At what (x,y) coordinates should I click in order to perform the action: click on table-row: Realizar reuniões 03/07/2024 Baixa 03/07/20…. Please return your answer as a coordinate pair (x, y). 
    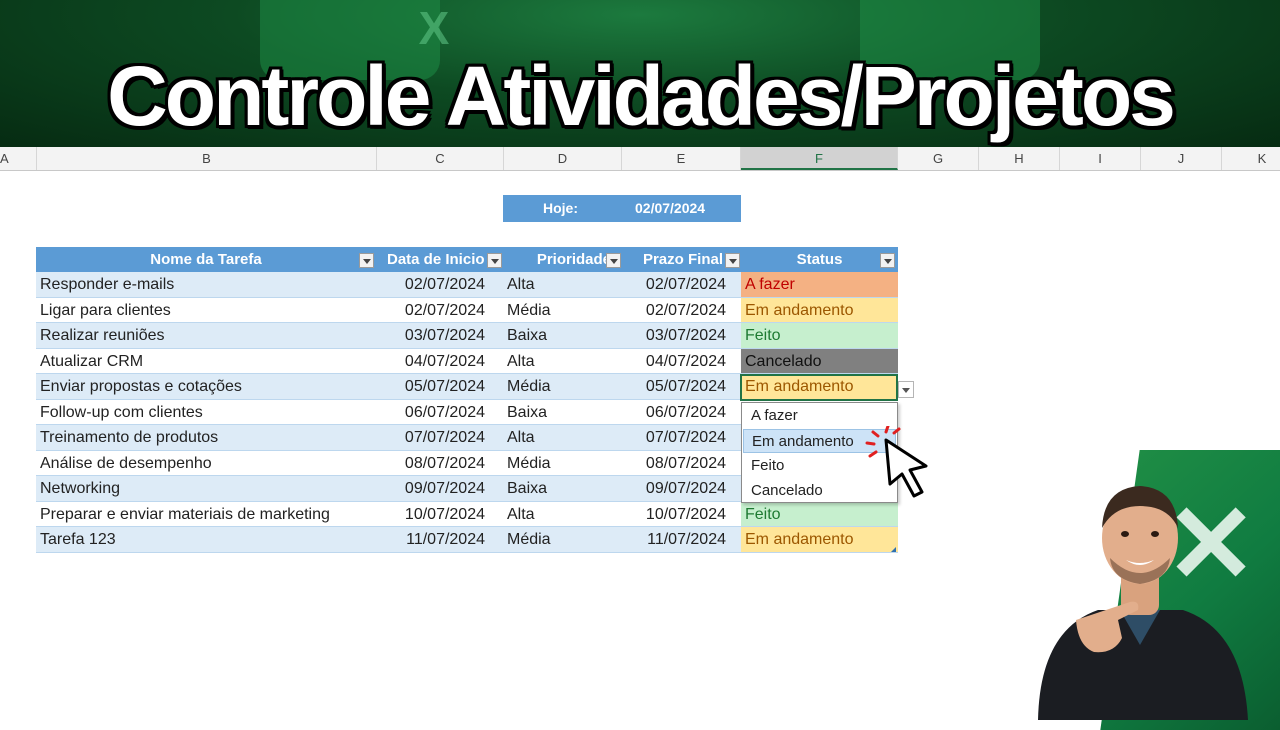
    Looking at the image, I should click on (467, 336).